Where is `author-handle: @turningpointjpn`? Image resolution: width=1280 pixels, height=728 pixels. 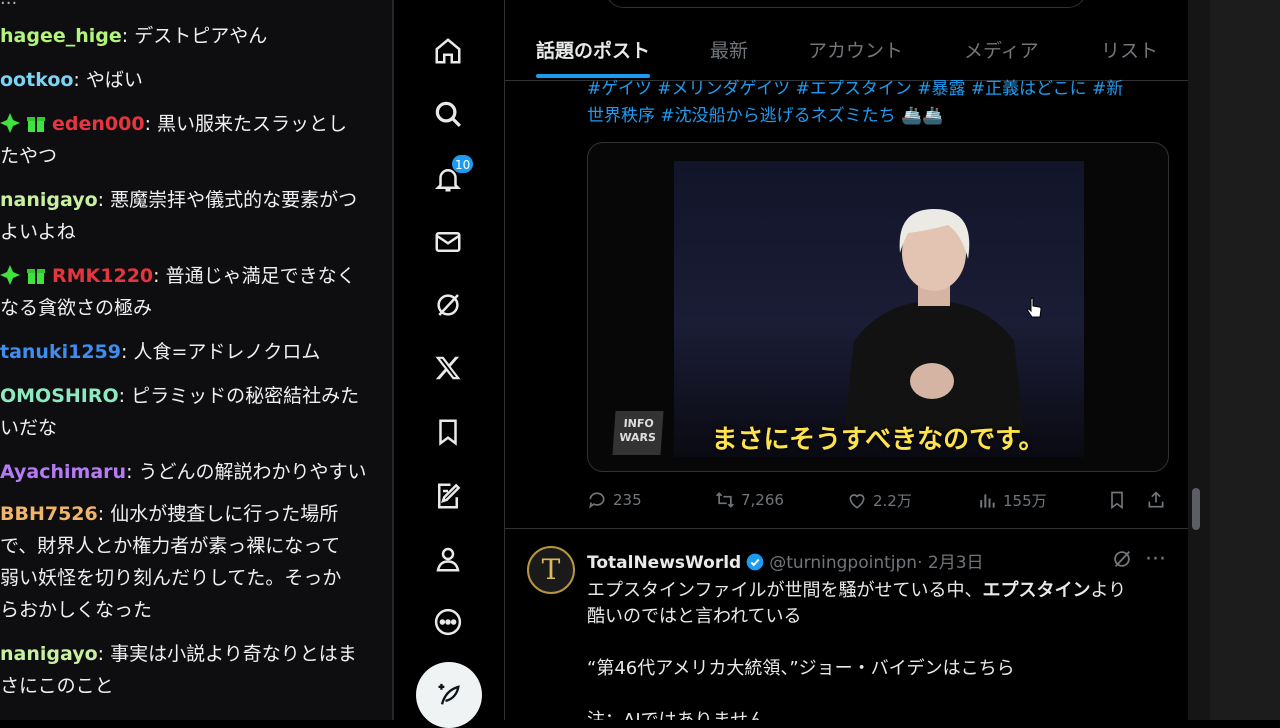
author-handle: @turningpointjpn is located at coordinates (843, 563).